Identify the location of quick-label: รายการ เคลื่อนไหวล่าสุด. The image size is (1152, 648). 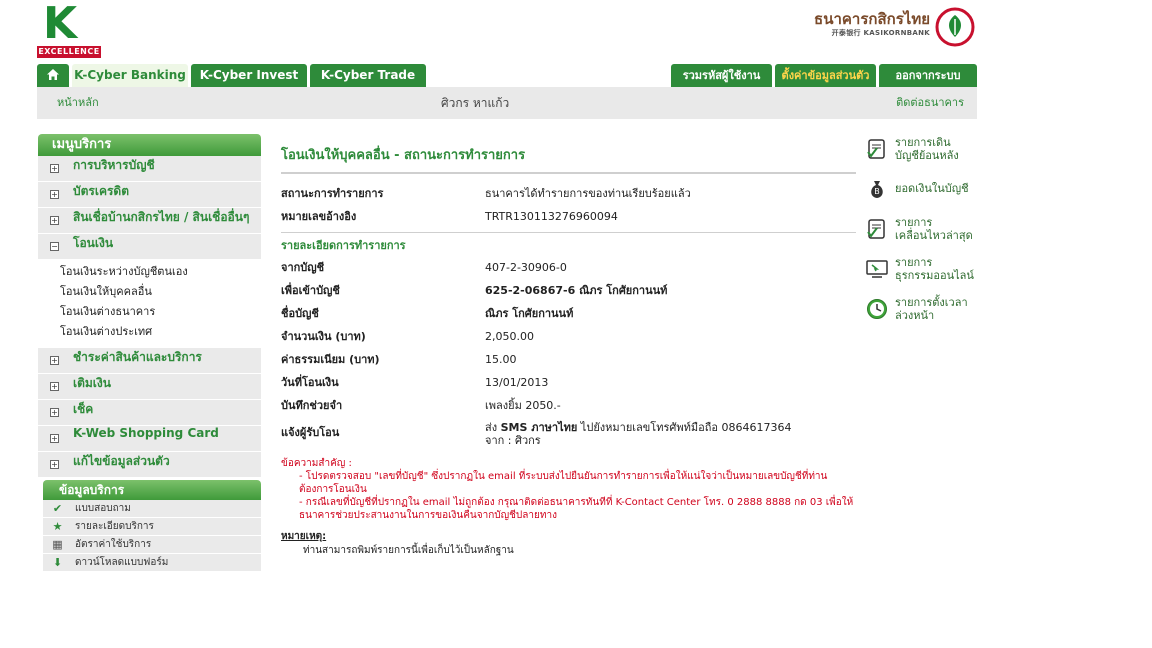
(934, 229).